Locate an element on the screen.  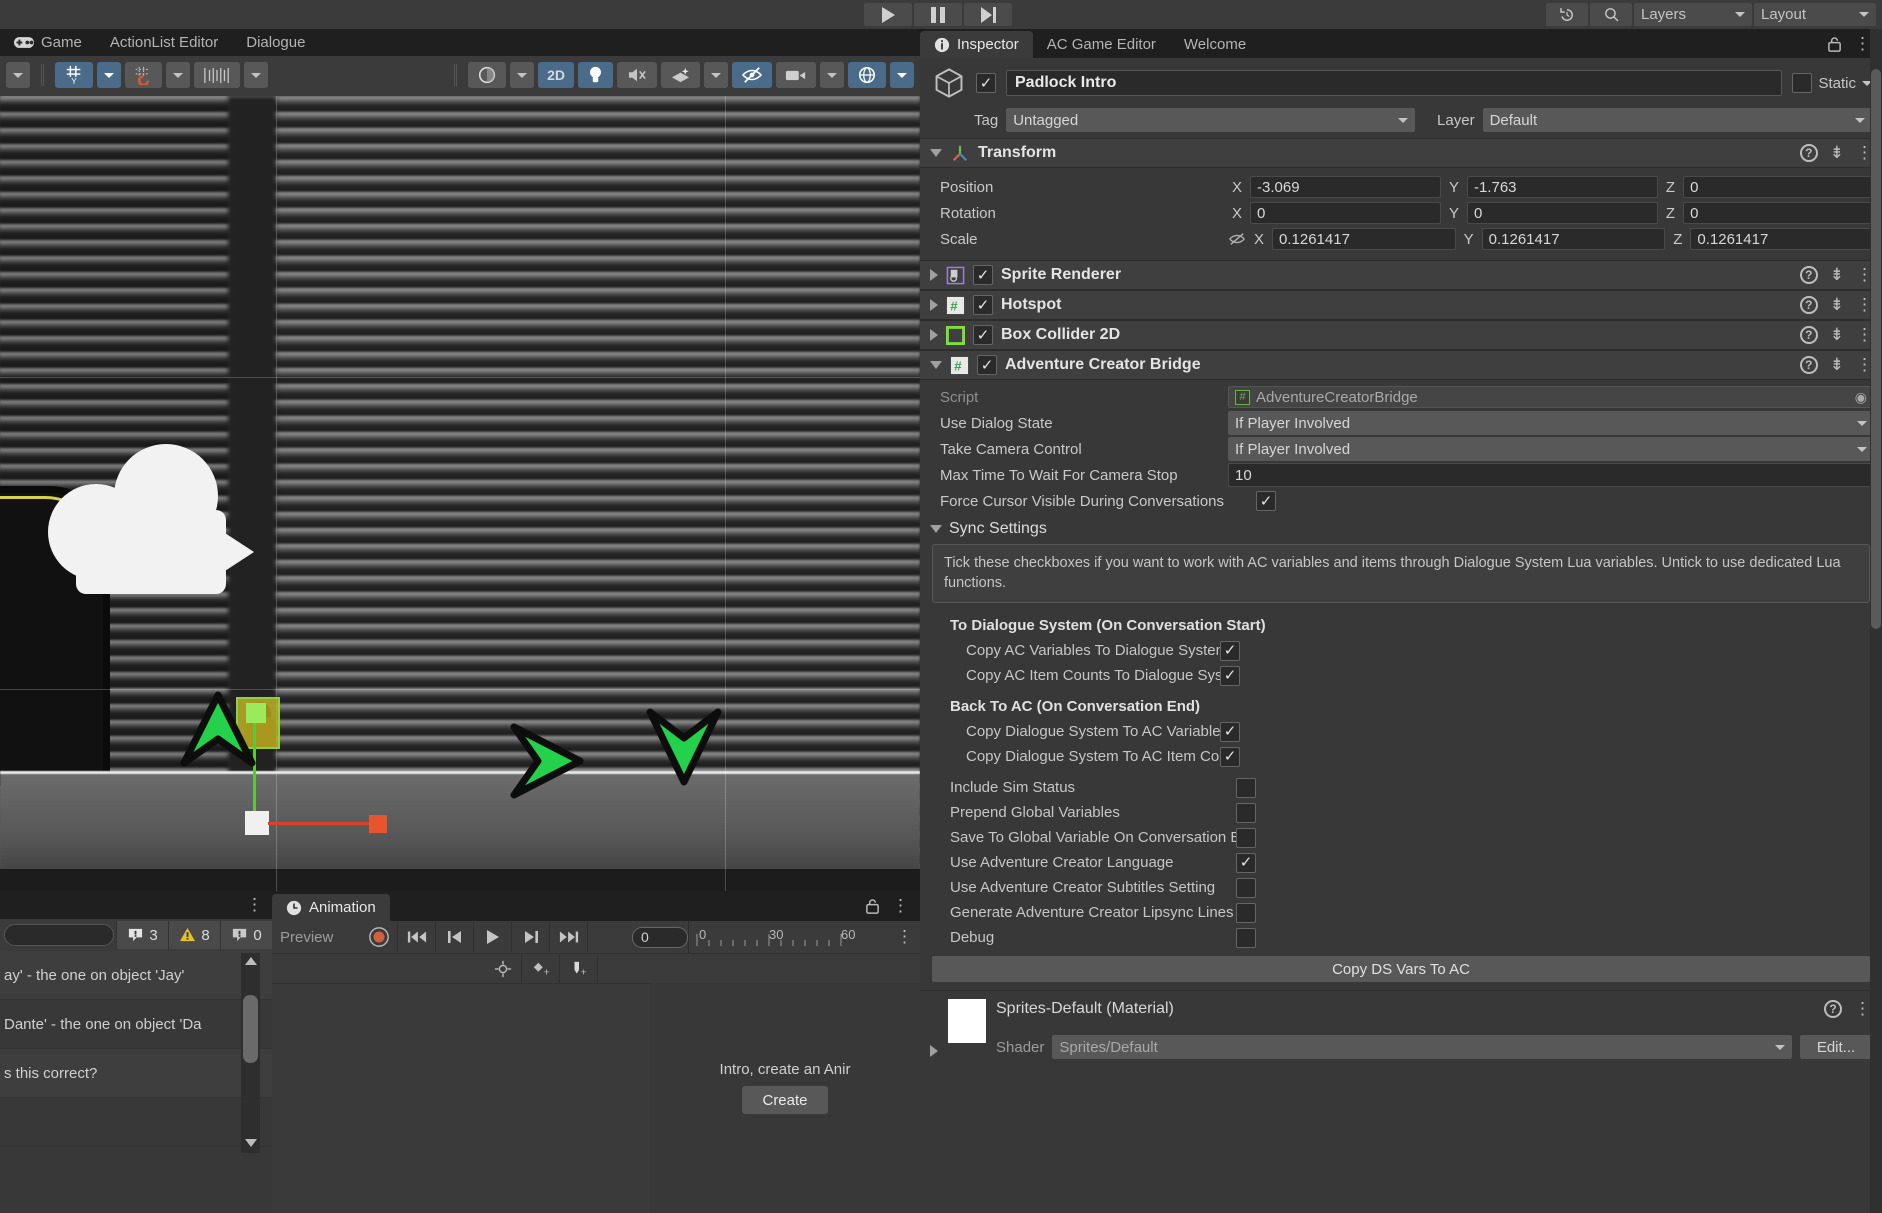
animation-timeline-ruler: 0 30 60 ⋮ is located at coordinates (804, 937).